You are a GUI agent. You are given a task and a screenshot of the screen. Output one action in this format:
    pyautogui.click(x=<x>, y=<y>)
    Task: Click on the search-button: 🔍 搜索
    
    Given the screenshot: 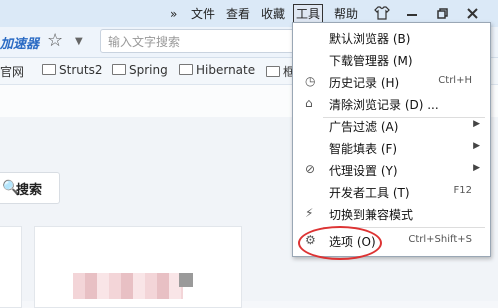 What is the action you would take?
    pyautogui.click(x=30, y=188)
    